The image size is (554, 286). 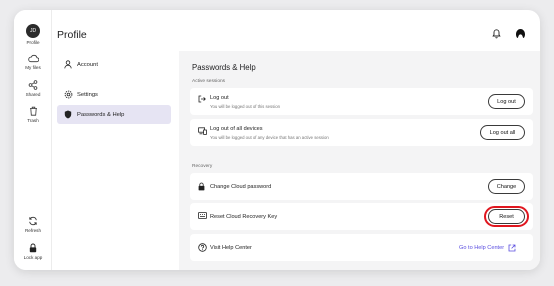 What do you see at coordinates (496, 33) in the screenshot?
I see `bell-icon` at bounding box center [496, 33].